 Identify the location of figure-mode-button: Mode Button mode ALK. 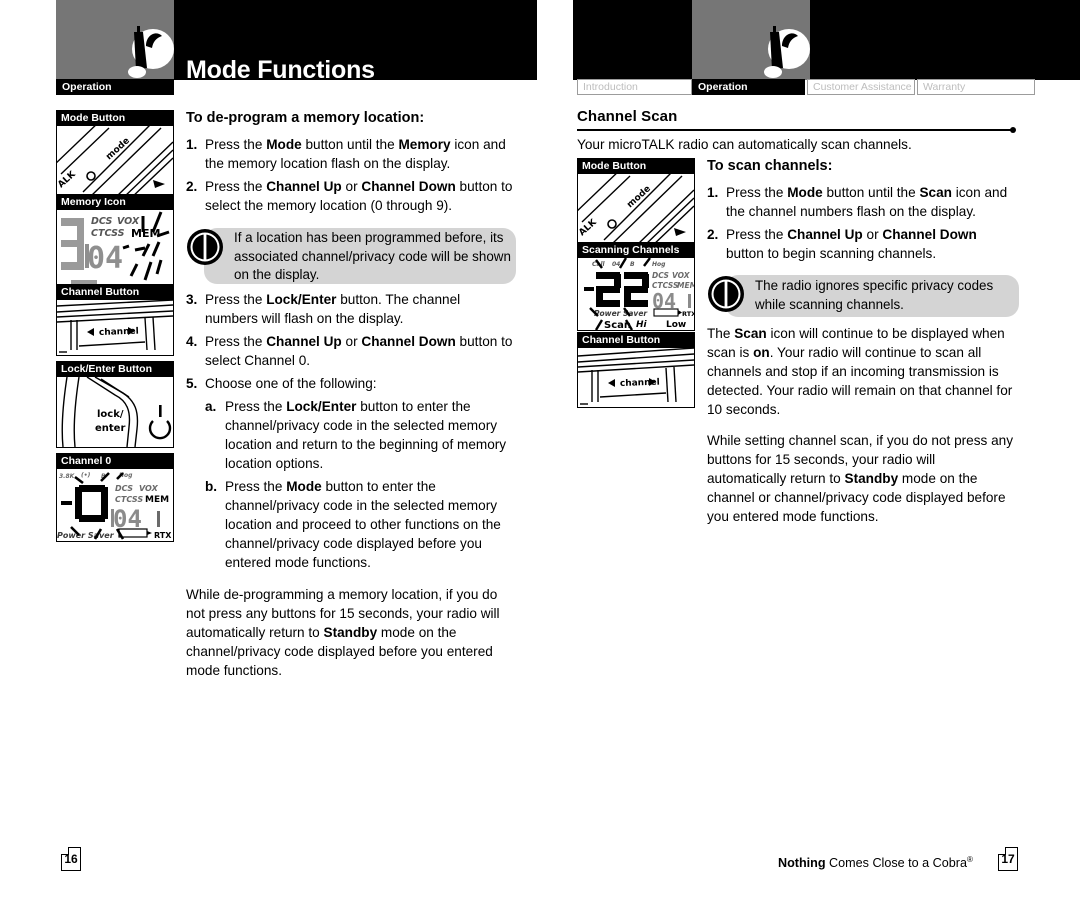
(115, 152).